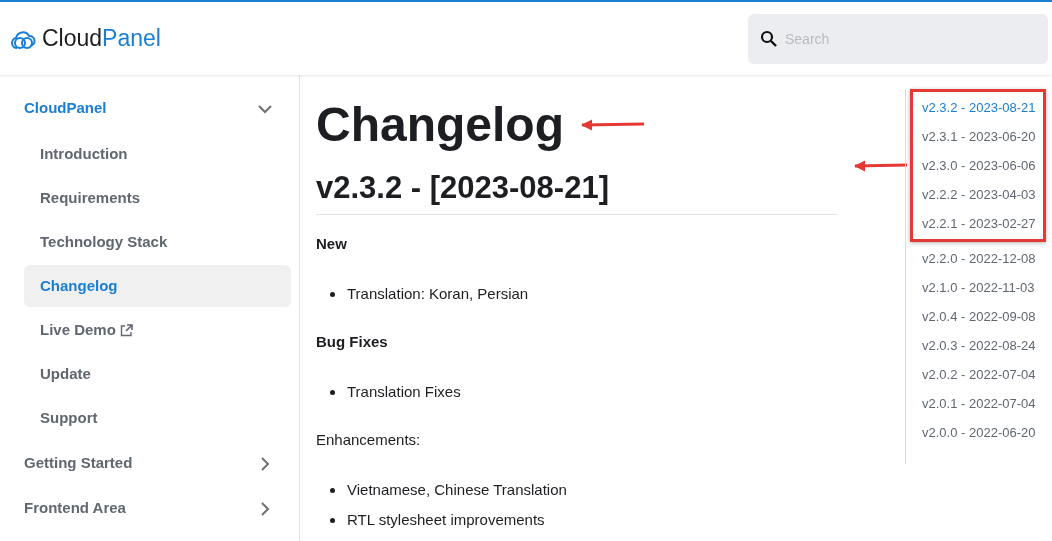 This screenshot has height=541, width=1052. I want to click on logo-text: CloudPanel, so click(101, 38).